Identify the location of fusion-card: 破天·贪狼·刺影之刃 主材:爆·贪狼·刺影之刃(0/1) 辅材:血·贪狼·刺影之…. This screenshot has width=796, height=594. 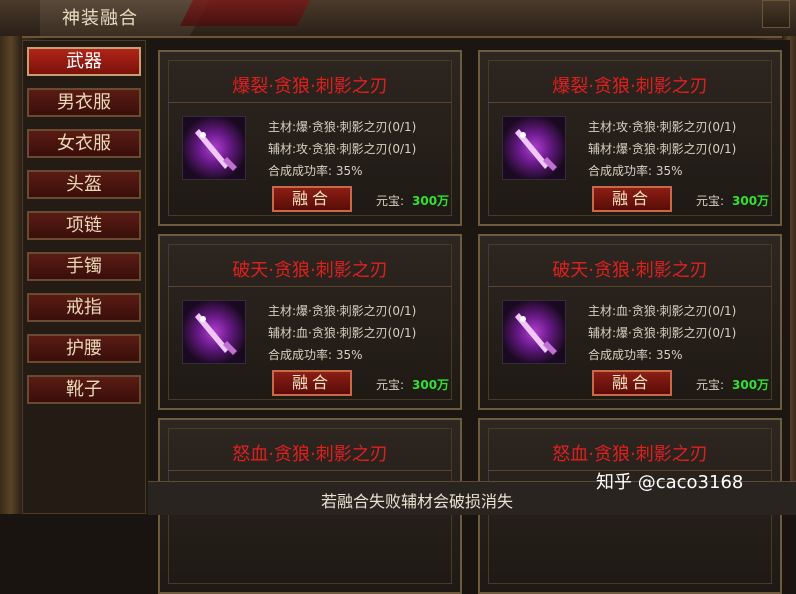
(310, 322).